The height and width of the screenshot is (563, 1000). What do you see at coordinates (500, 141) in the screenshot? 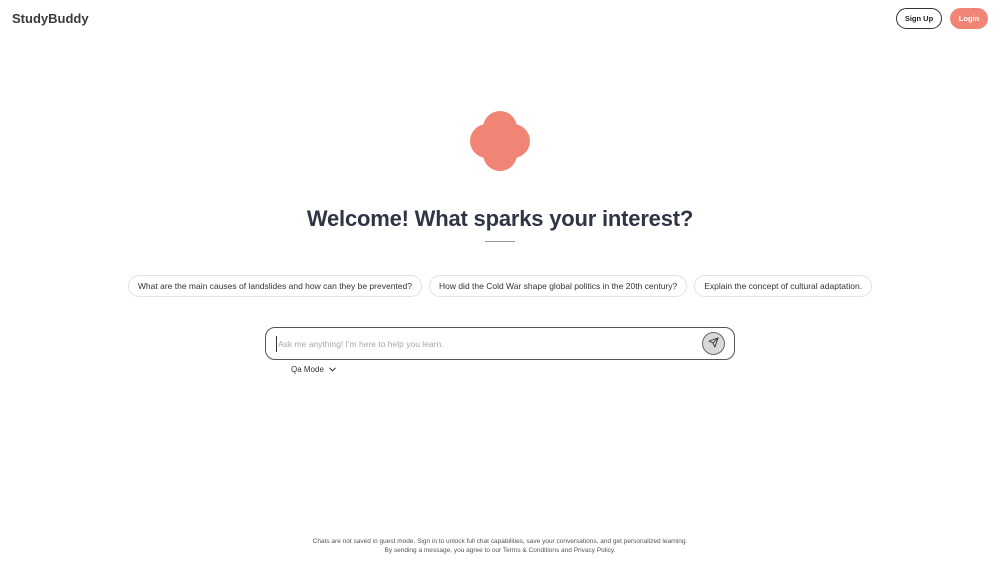
I see `clover-logo-icon` at bounding box center [500, 141].